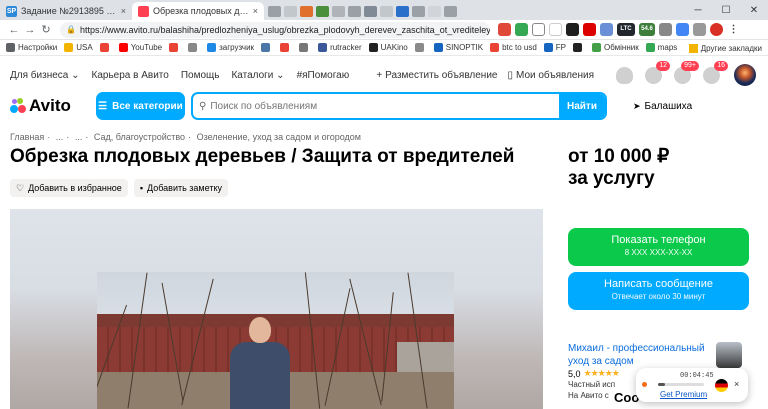 Image resolution: width=768 pixels, height=409 pixels. What do you see at coordinates (582, 106) in the screenshot?
I see `search-button: Найти` at bounding box center [582, 106].